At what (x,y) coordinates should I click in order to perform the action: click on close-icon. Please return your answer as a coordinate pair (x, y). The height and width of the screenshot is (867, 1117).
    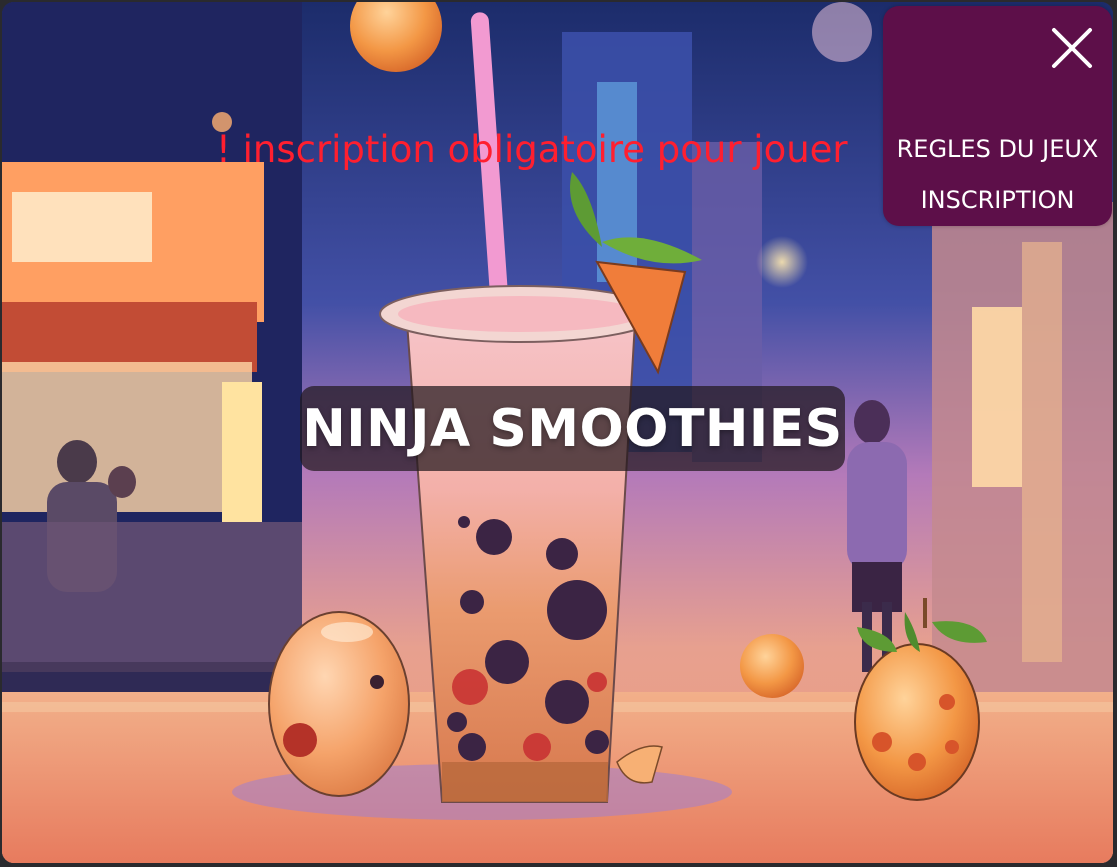
    Looking at the image, I should click on (1072, 48).